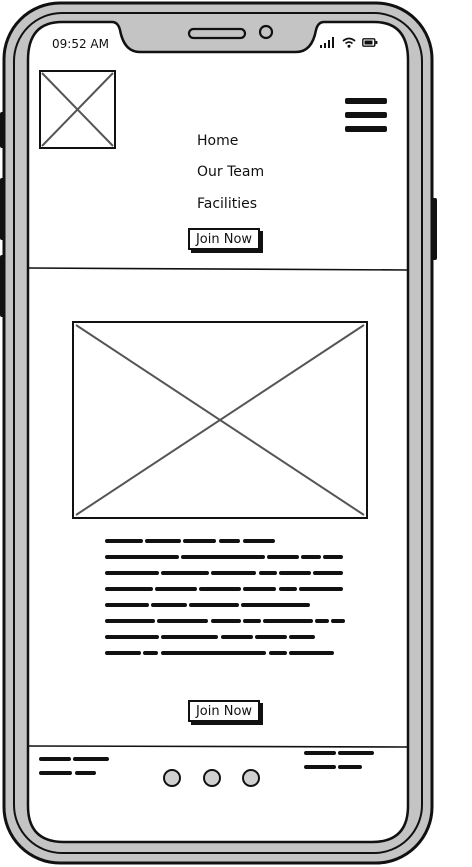  I want to click on nav-link-our-team: Our Team, so click(230, 172).